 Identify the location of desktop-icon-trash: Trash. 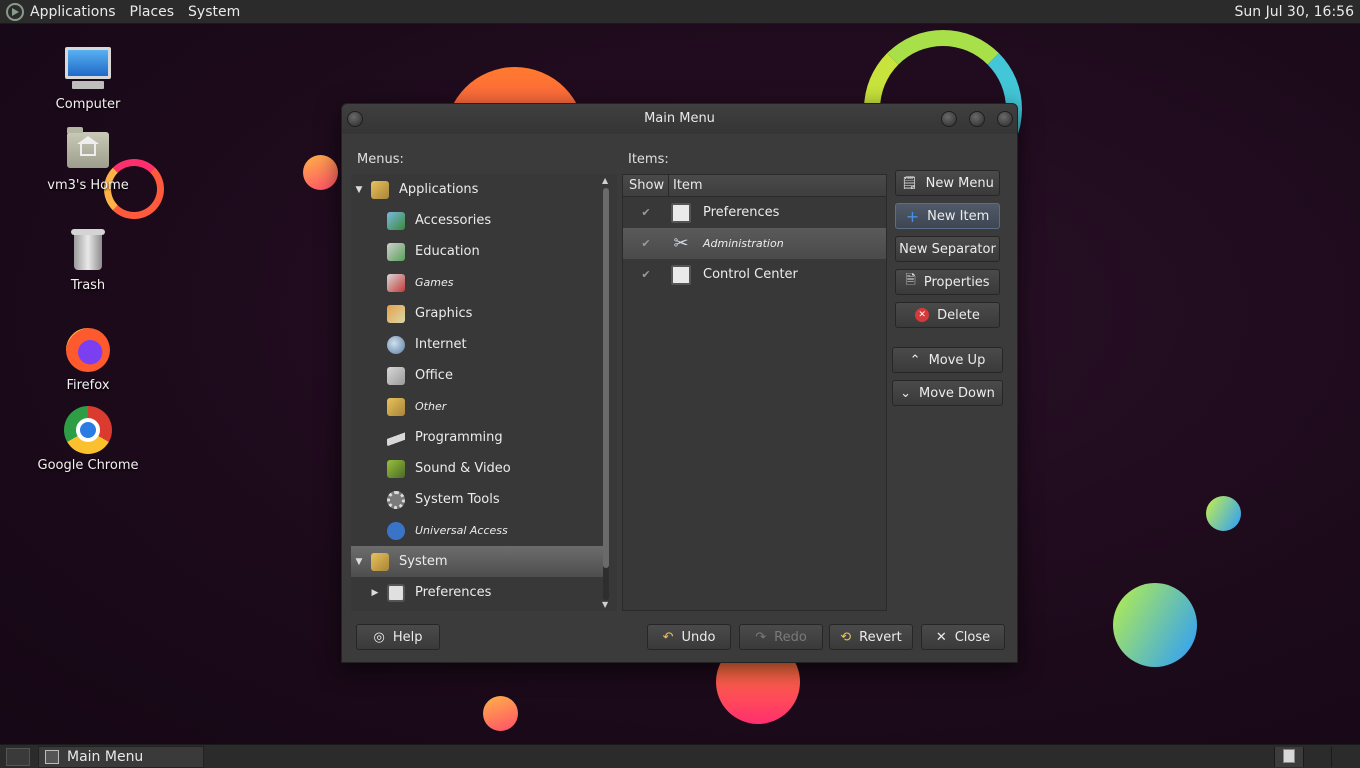
(88, 259).